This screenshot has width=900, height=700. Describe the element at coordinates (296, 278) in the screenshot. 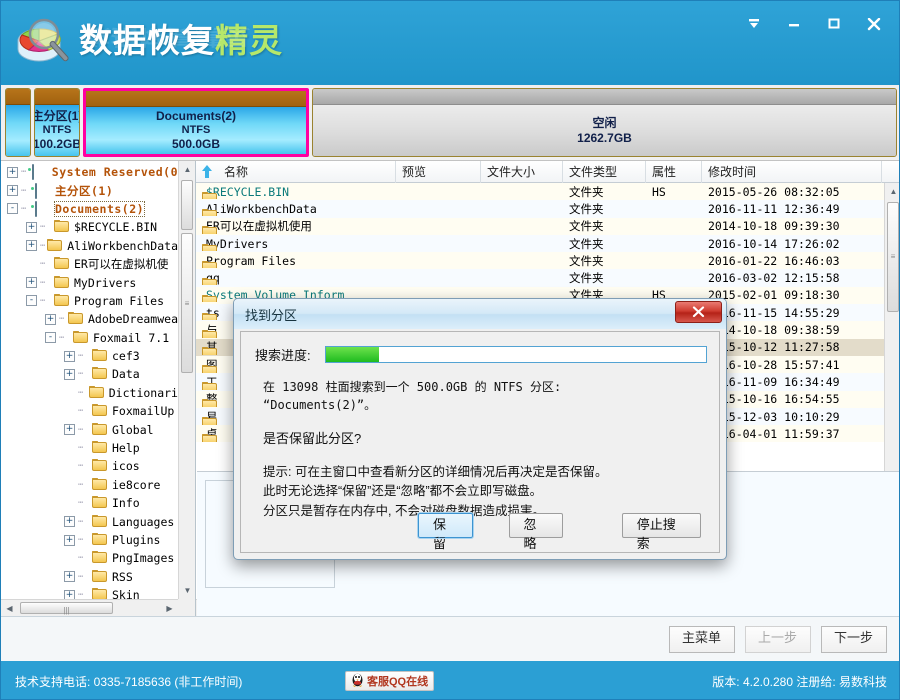

I see `cell-name: qq` at that location.